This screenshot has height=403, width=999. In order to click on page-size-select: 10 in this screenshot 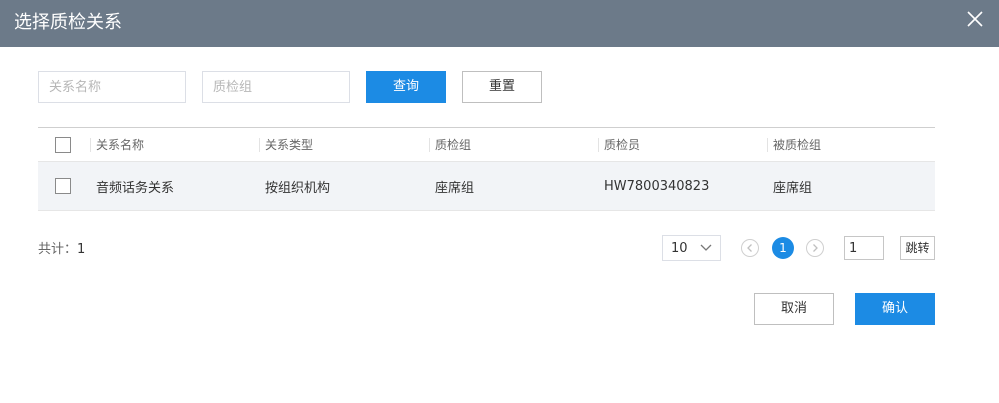, I will do `click(691, 248)`.